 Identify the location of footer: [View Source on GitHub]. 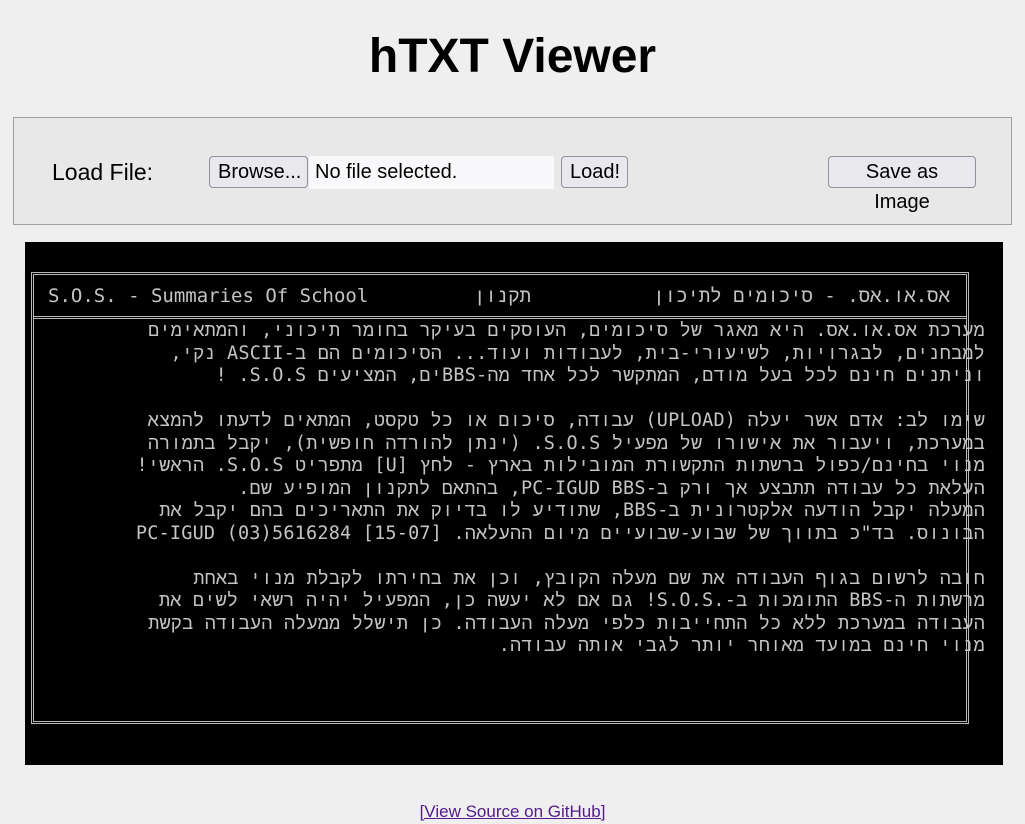
(512, 812).